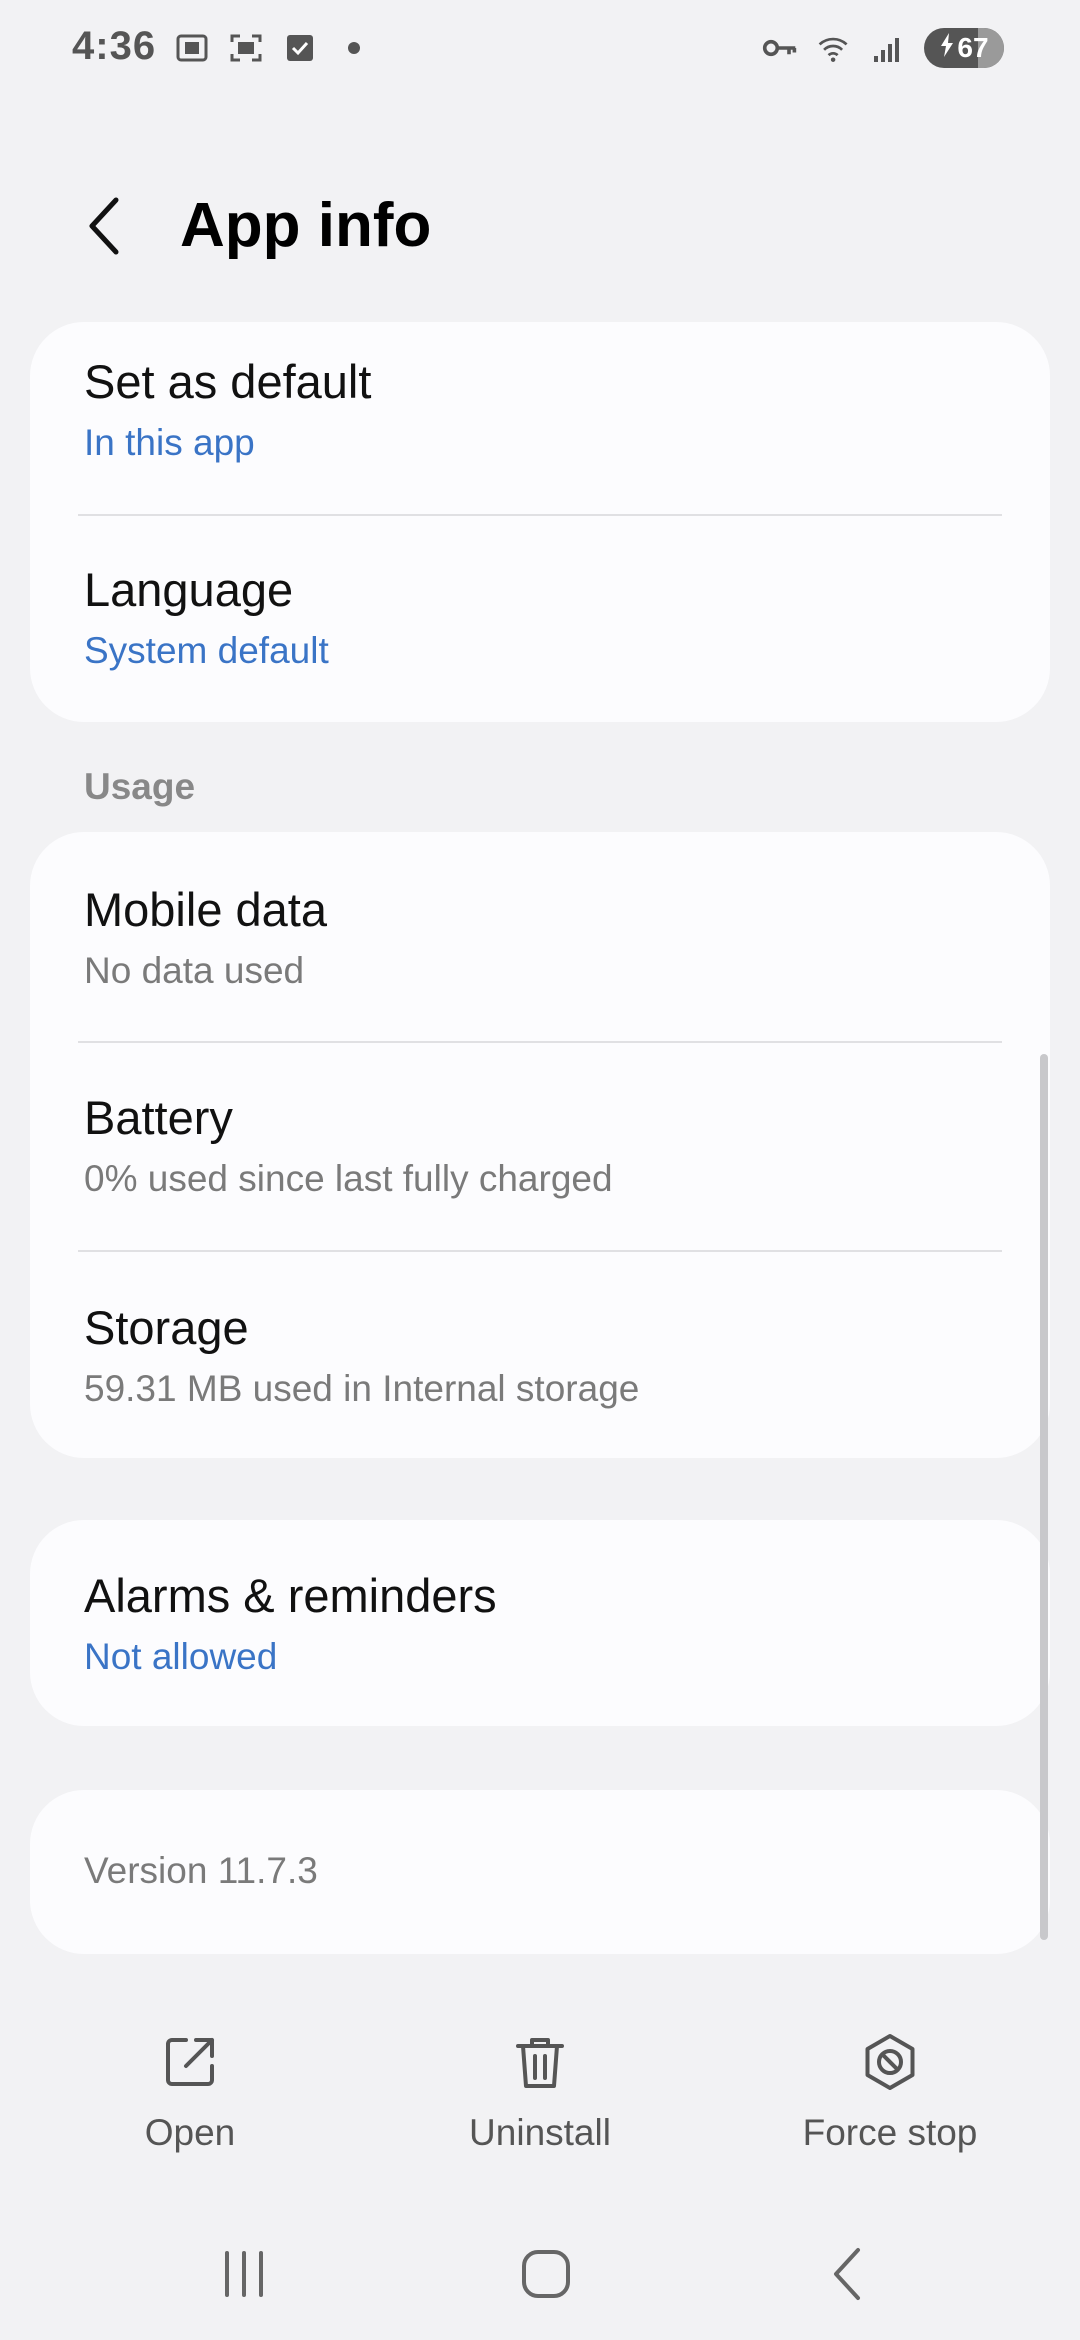 This screenshot has width=1080, height=2340. I want to click on force-stop-button: Force stop, so click(890, 2092).